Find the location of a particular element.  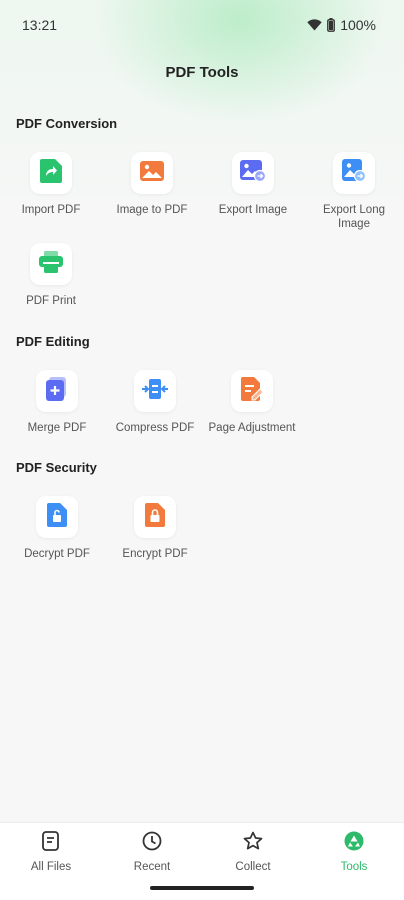

tool-label: Export Long Image is located at coordinates (353, 217).